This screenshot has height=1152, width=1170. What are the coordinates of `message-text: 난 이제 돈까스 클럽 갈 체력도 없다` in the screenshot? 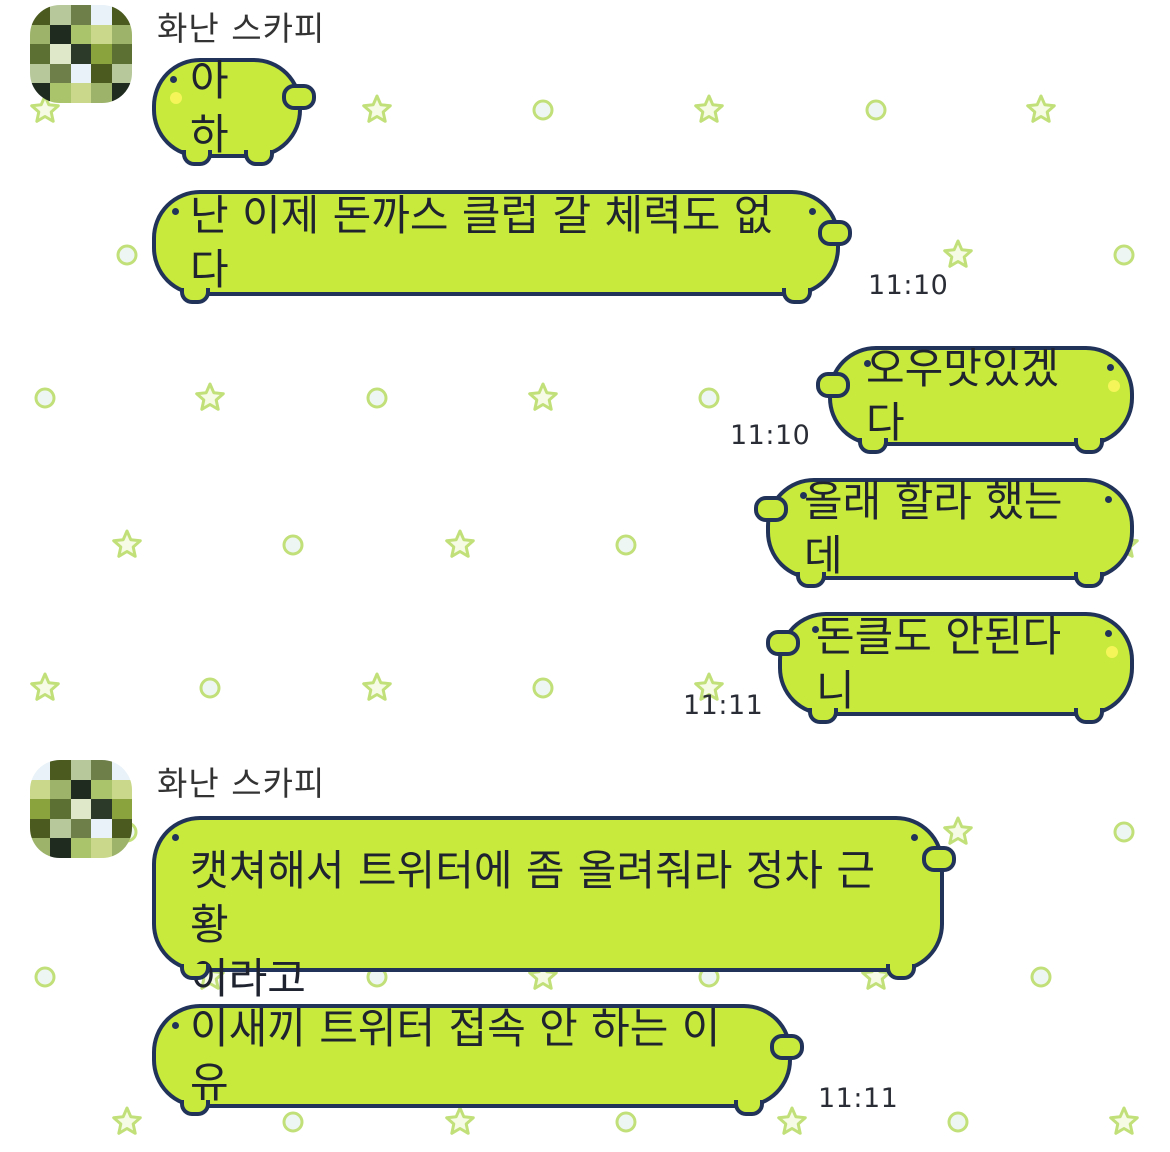 It's located at (481, 242).